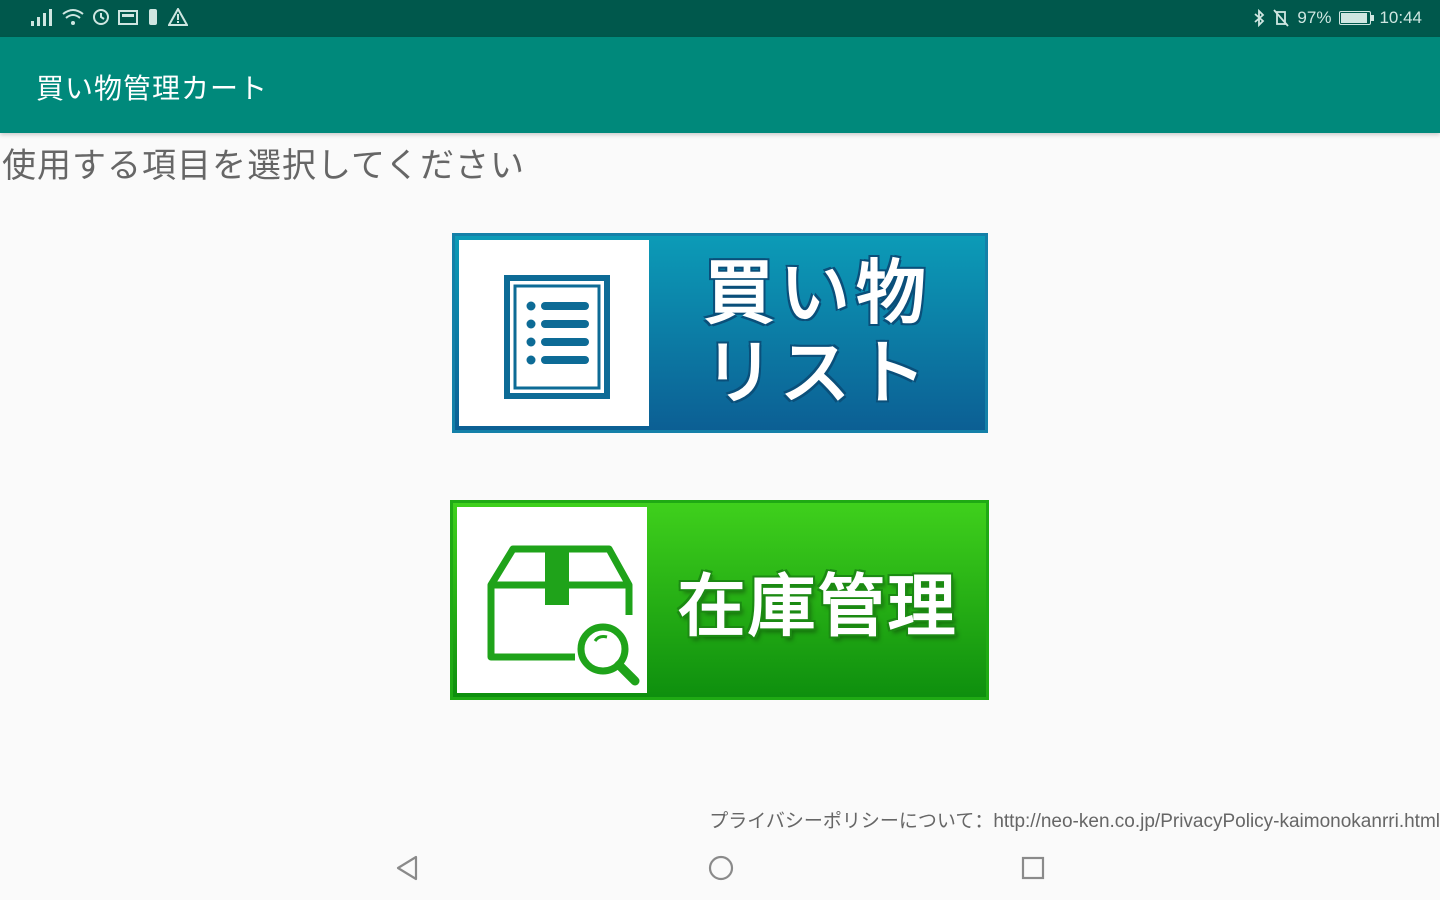  I want to click on shopping-list-label-line1: 買い物, so click(818, 293).